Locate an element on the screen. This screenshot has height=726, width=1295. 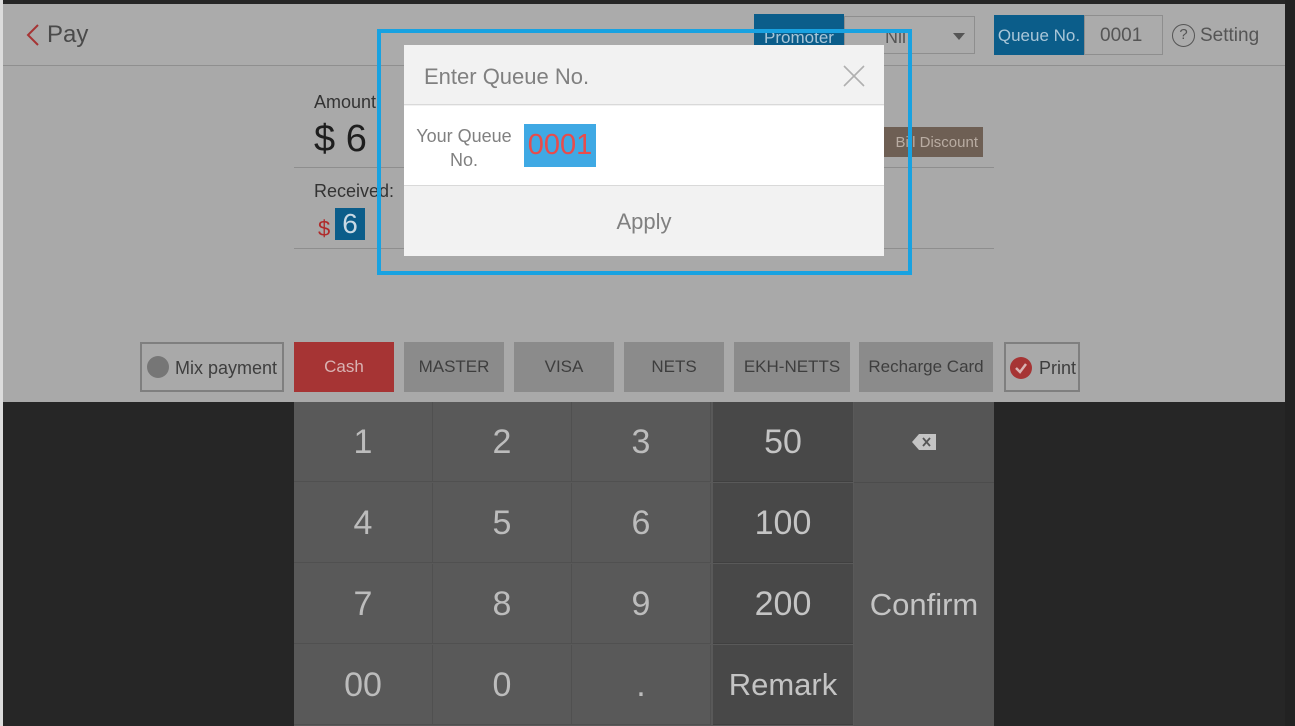
backspace-icon is located at coordinates (924, 442).